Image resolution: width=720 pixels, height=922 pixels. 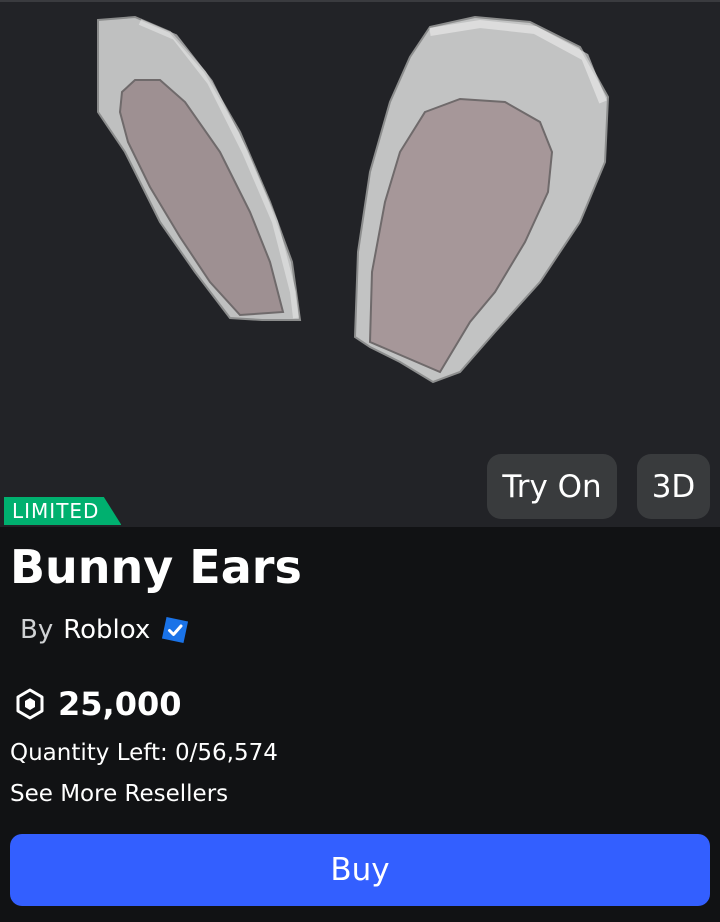 What do you see at coordinates (37, 630) in the screenshot?
I see `creator-prefix: By` at bounding box center [37, 630].